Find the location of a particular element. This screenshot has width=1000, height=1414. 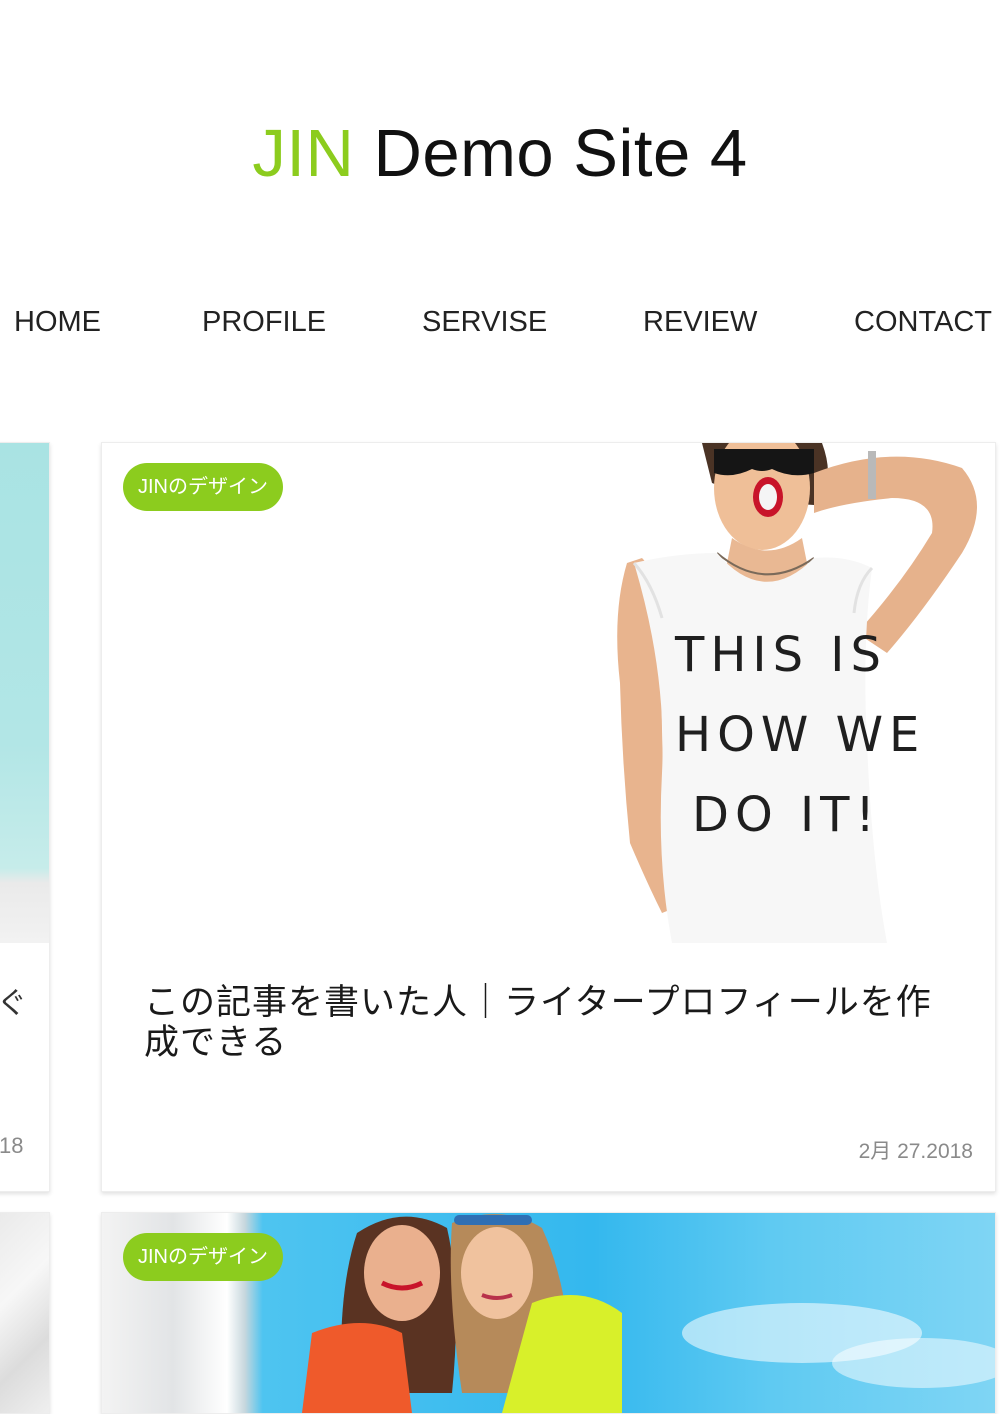

post-card-partial-left: ぐ 18 is located at coordinates (25, 817).